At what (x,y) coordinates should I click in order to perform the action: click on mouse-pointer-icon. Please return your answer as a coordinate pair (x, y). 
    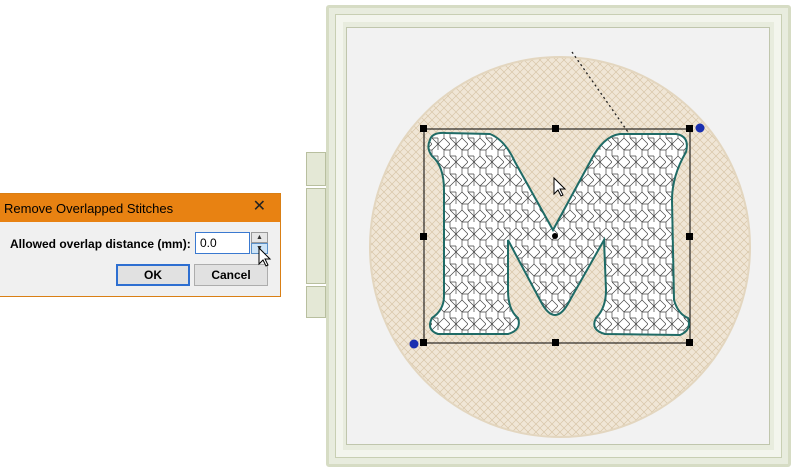
    Looking at the image, I should click on (265, 256).